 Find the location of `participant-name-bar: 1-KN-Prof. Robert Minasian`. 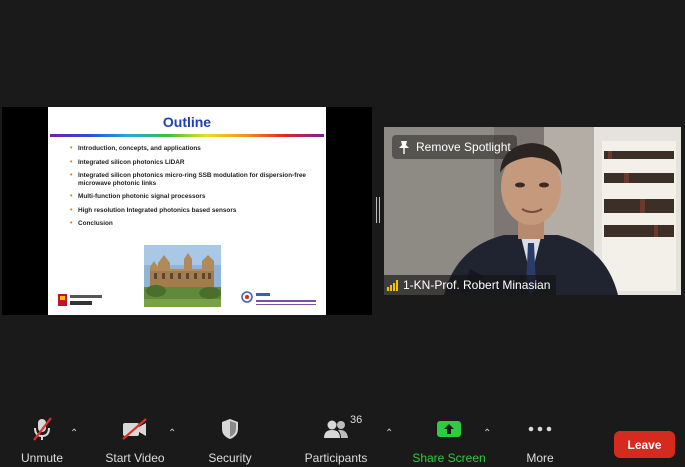

participant-name-bar: 1-KN-Prof. Robert Minasian is located at coordinates (470, 285).